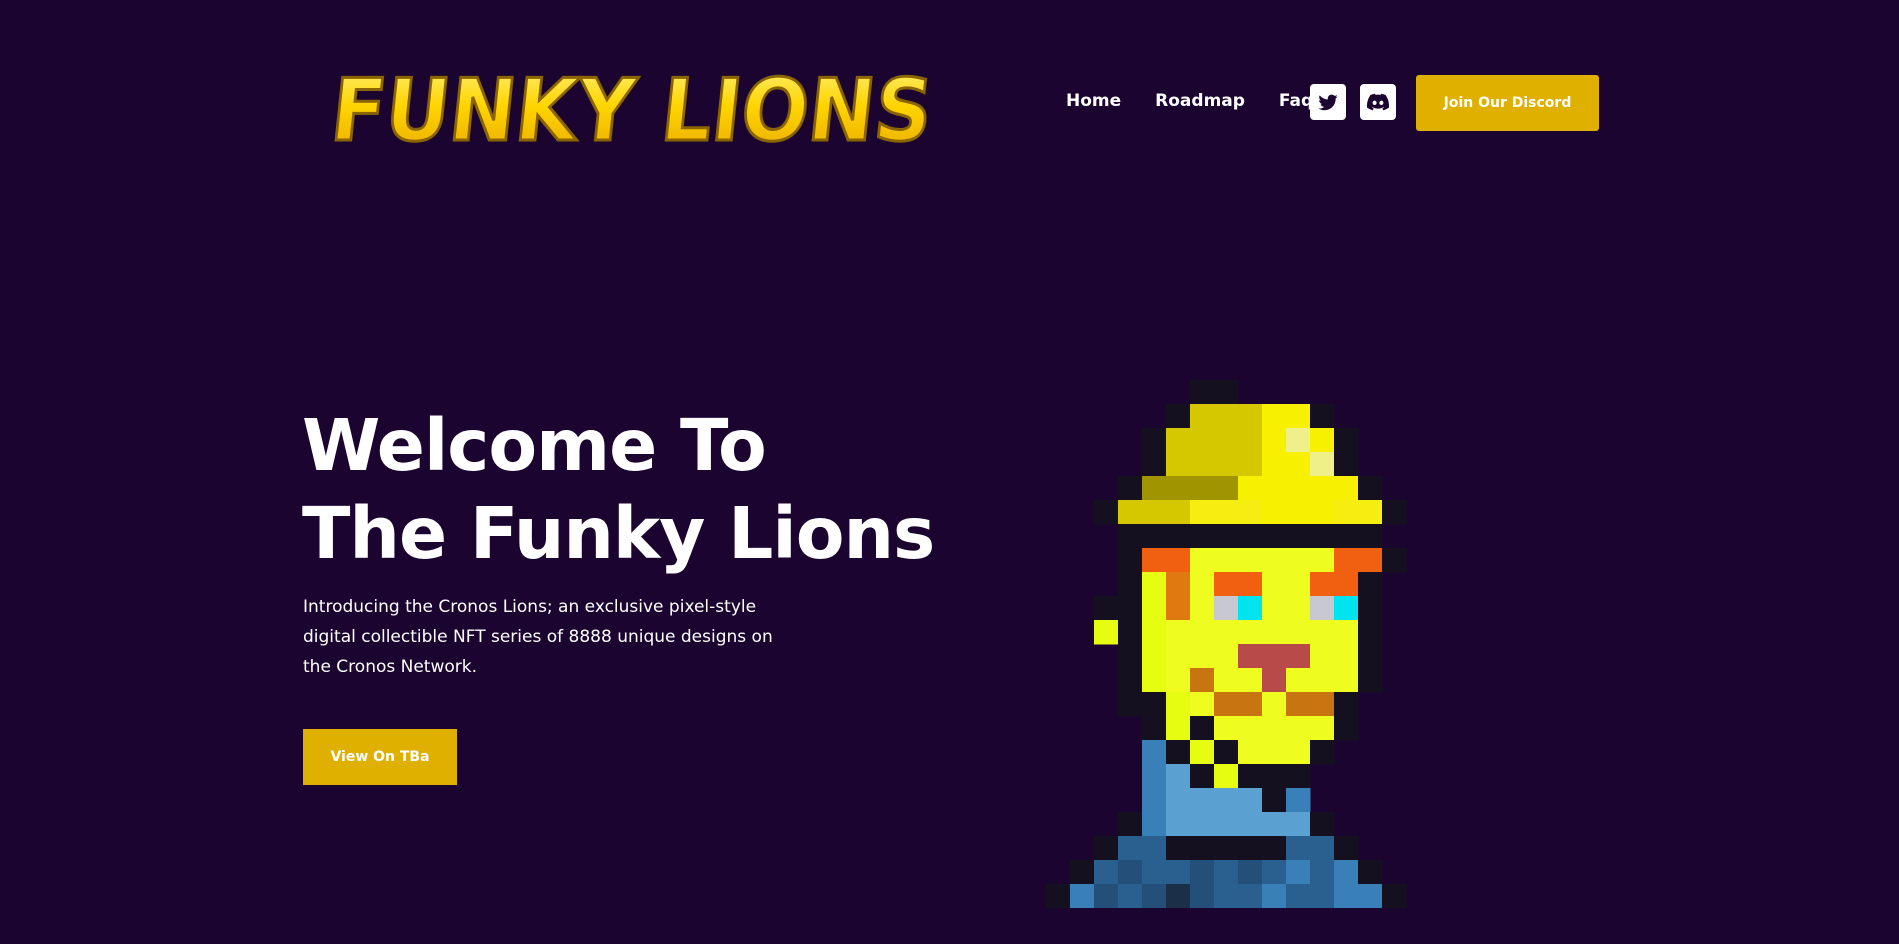 Image resolution: width=1899 pixels, height=944 pixels. I want to click on join-discord-button: Join Our Discord, so click(1507, 103).